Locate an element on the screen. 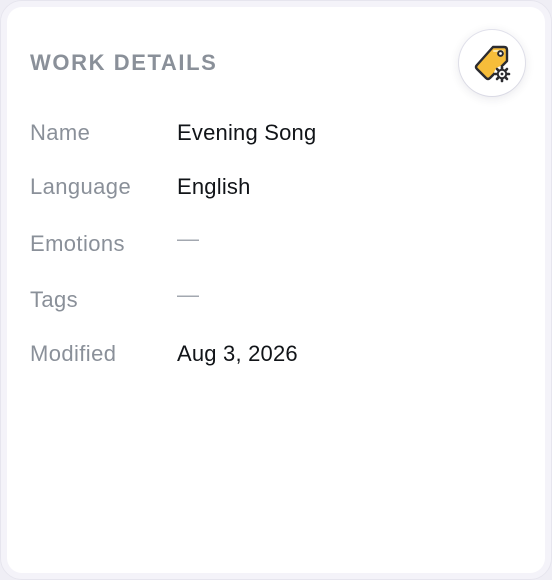  detail-row-language: Language English is located at coordinates (280, 187).